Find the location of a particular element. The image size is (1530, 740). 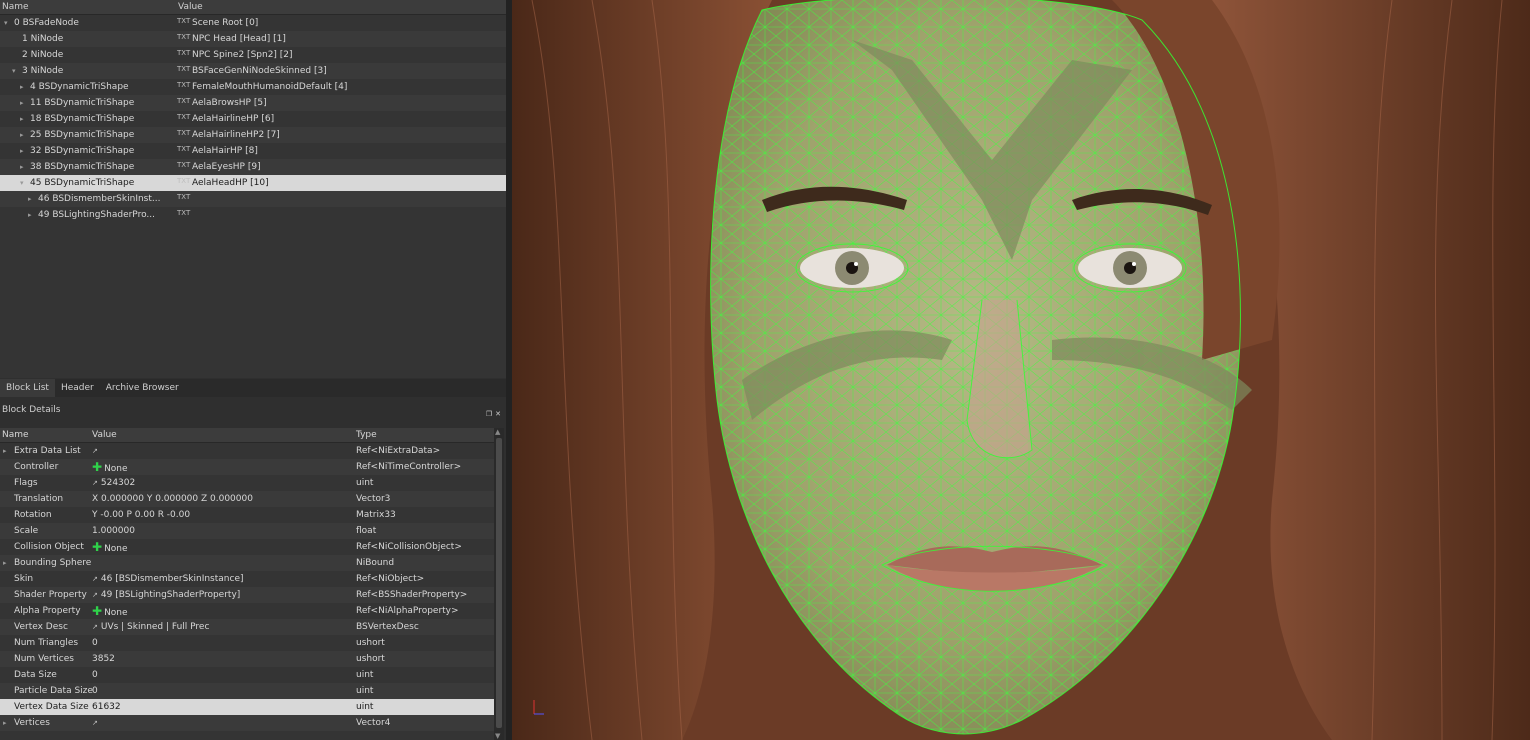

block-details-title: Block Details is located at coordinates (31, 410).